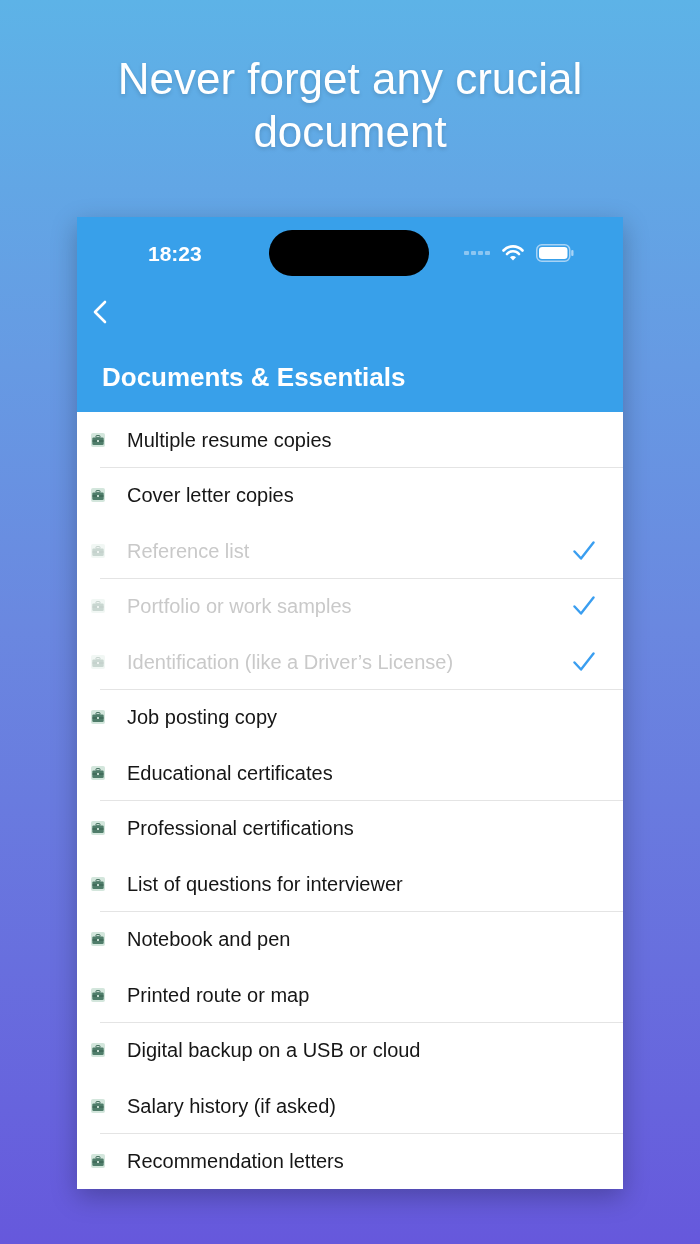 This screenshot has height=1244, width=700. Describe the element at coordinates (513, 253) in the screenshot. I see `wifi-icon` at that location.